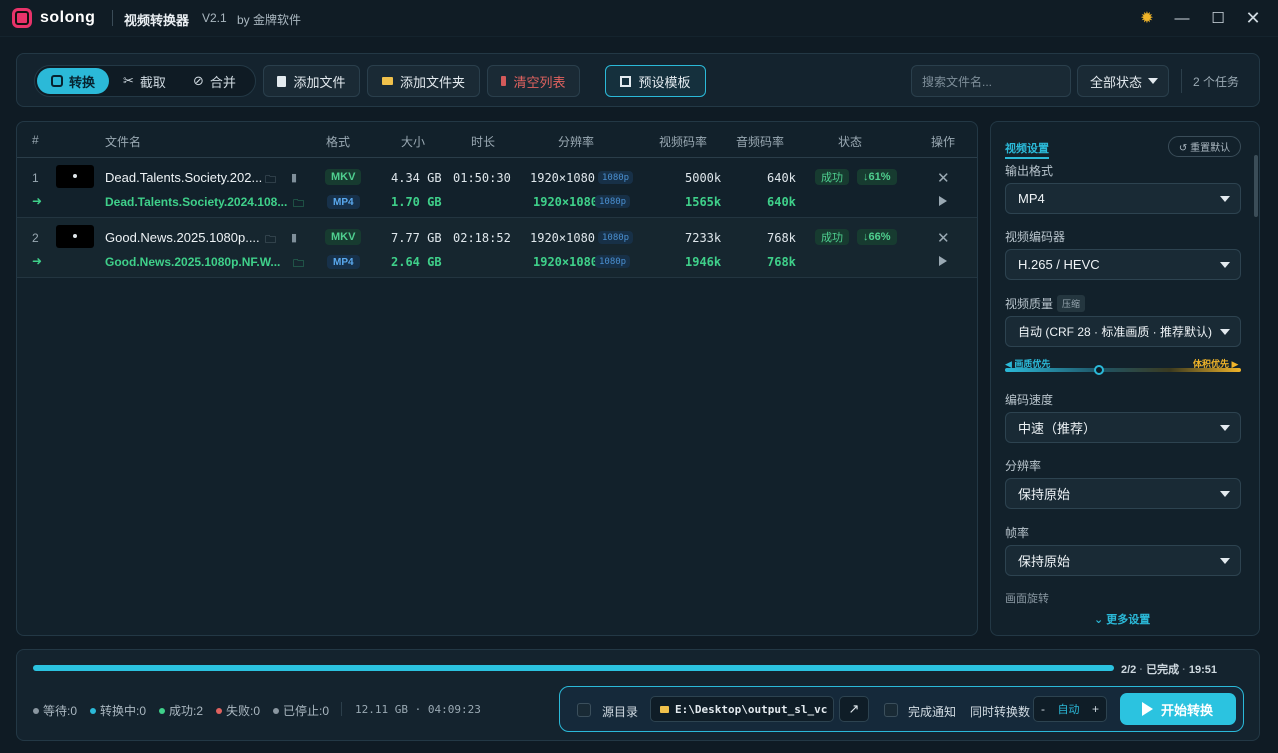  Describe the element at coordinates (563, 238) in the screenshot. I see `resolution: 1920×1080` at that location.